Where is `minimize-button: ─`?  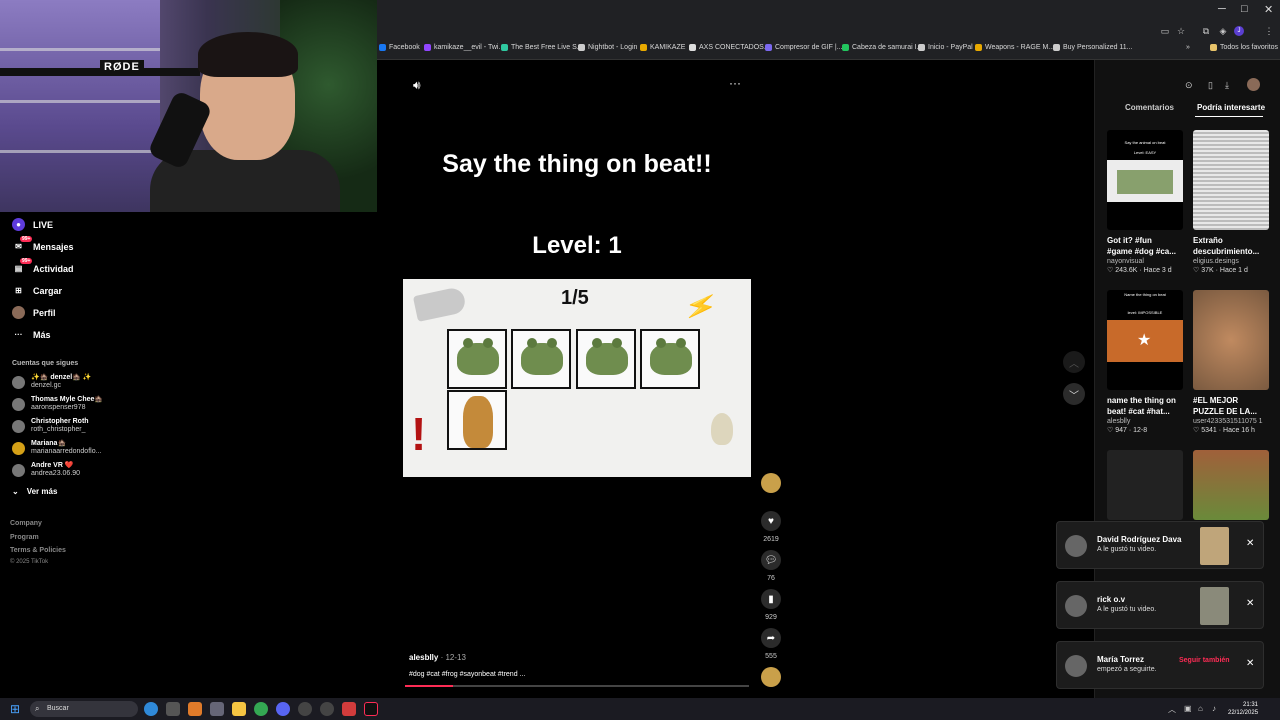
minimize-button: ─ is located at coordinates (1222, 9).